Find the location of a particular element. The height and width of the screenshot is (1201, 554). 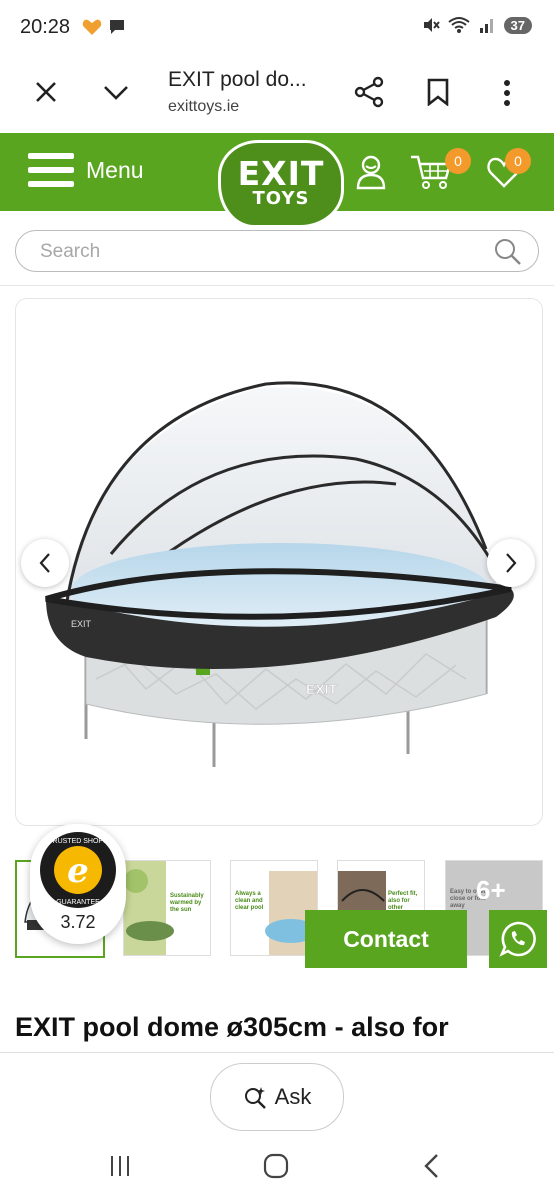

chevron-down-icon is located at coordinates (116, 92).